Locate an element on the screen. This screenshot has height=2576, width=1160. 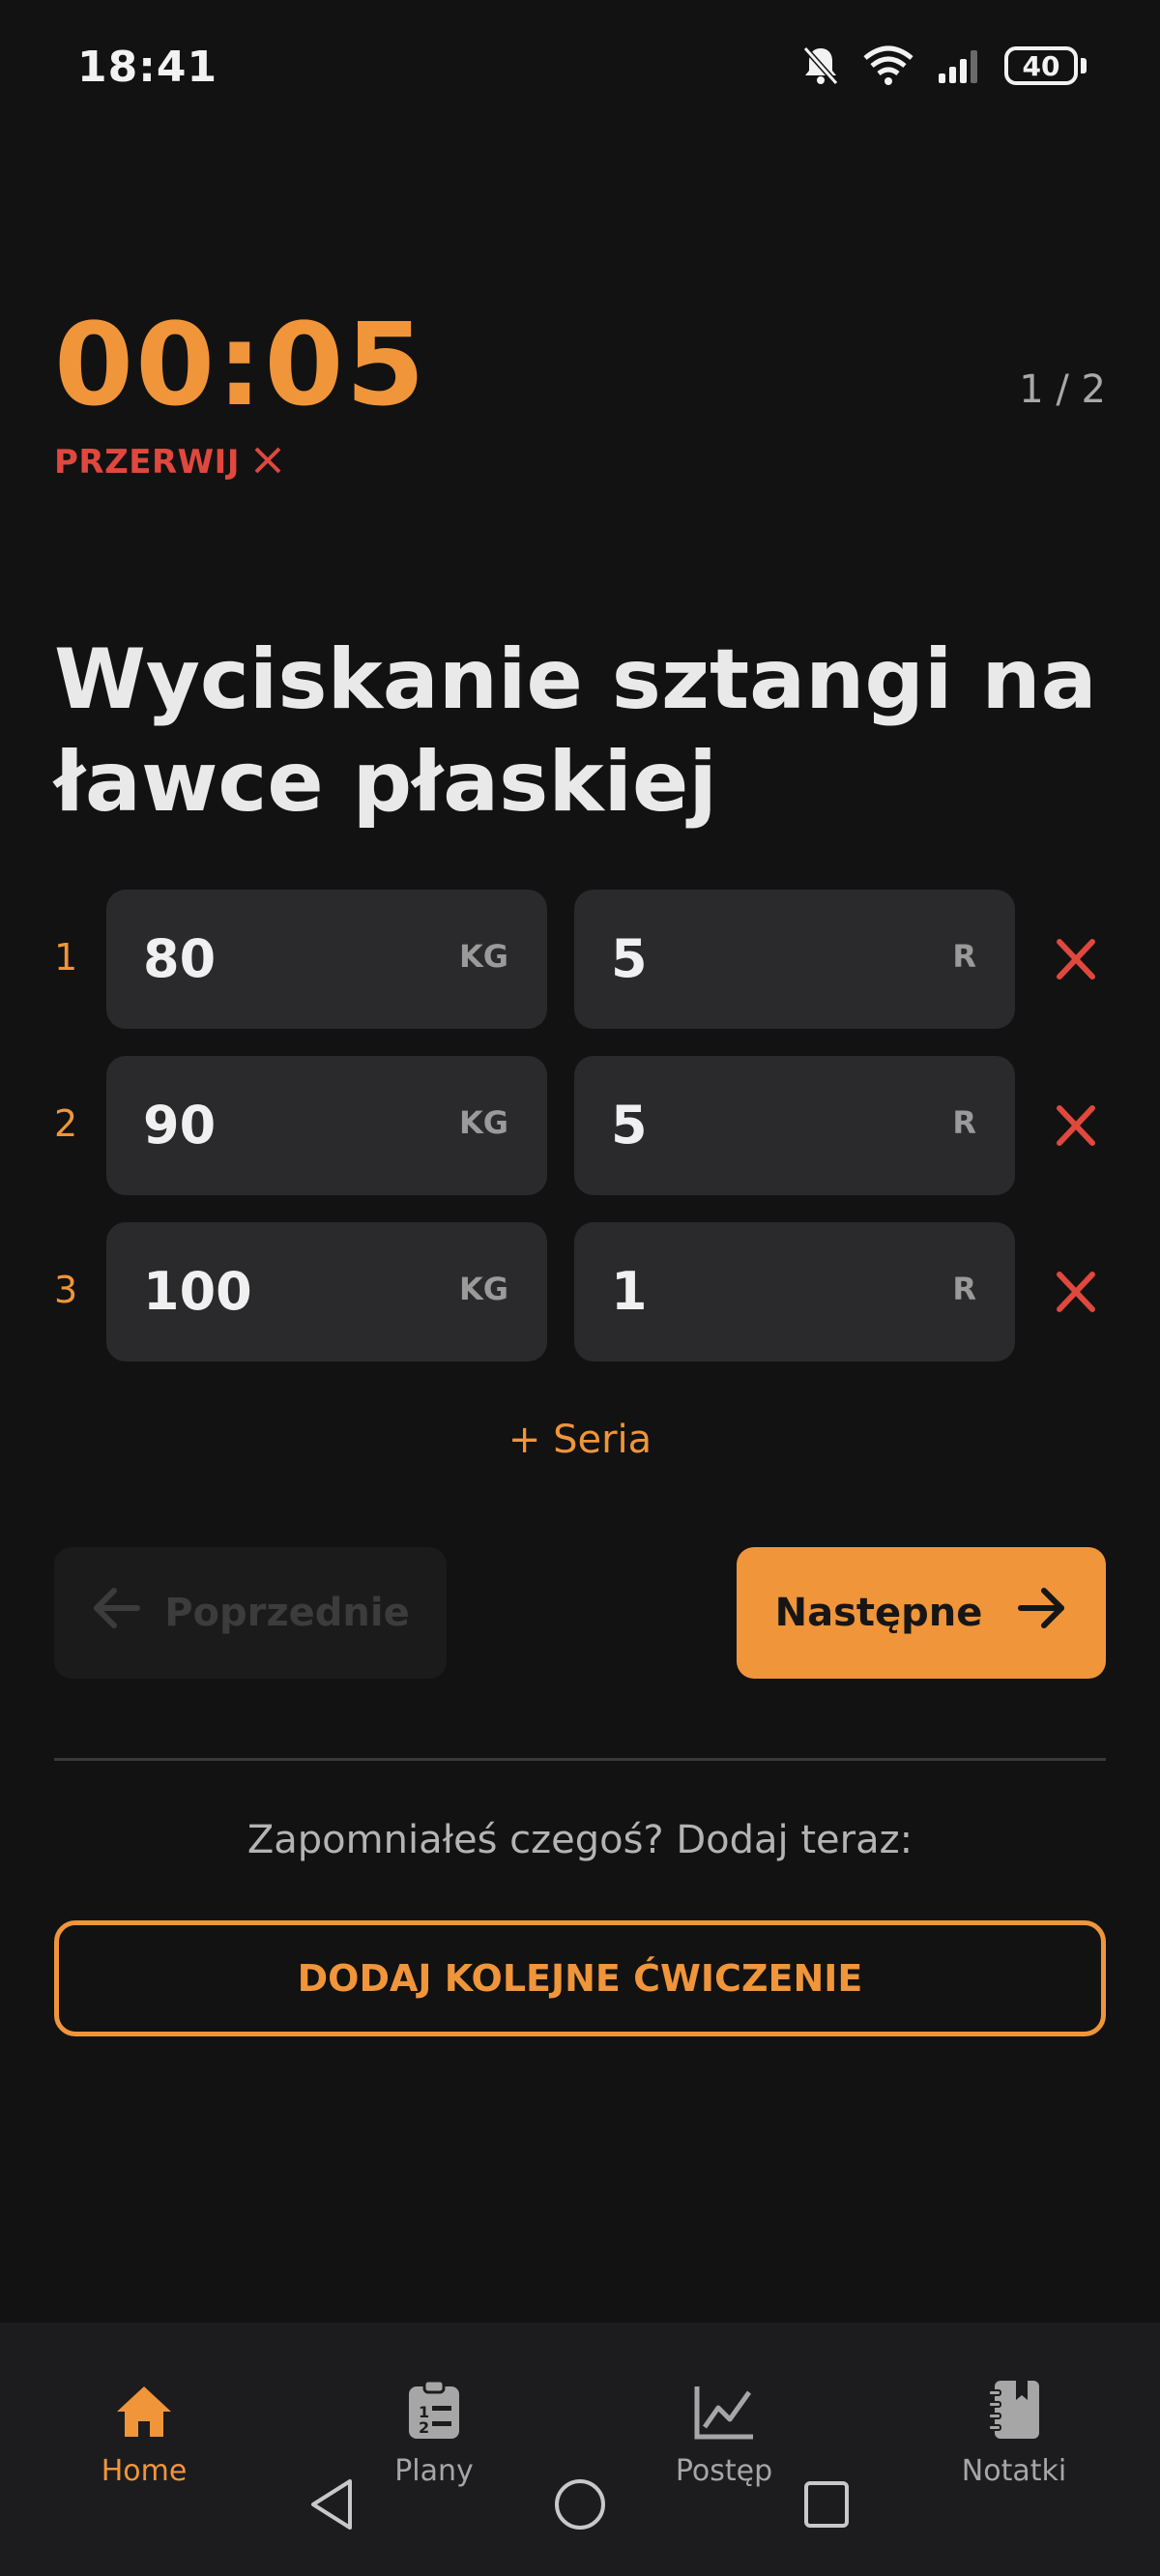
weight-value: 100 is located at coordinates (198, 1291).